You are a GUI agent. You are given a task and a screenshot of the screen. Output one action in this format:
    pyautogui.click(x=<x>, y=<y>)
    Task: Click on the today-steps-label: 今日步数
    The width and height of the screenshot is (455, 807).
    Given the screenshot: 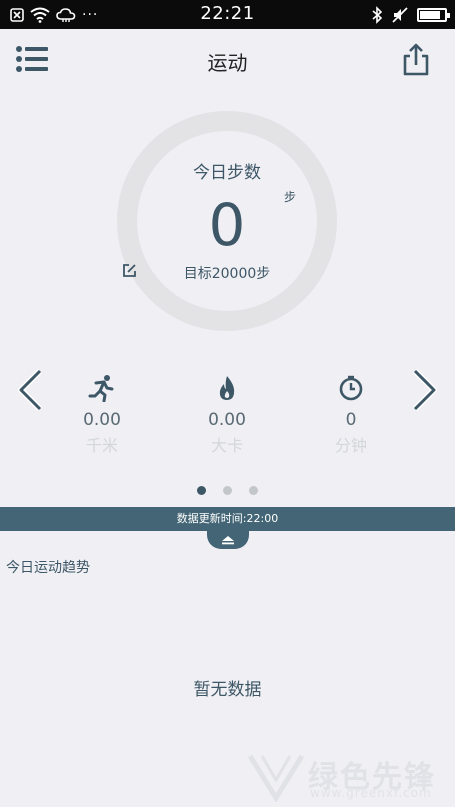 What is the action you would take?
    pyautogui.click(x=227, y=173)
    